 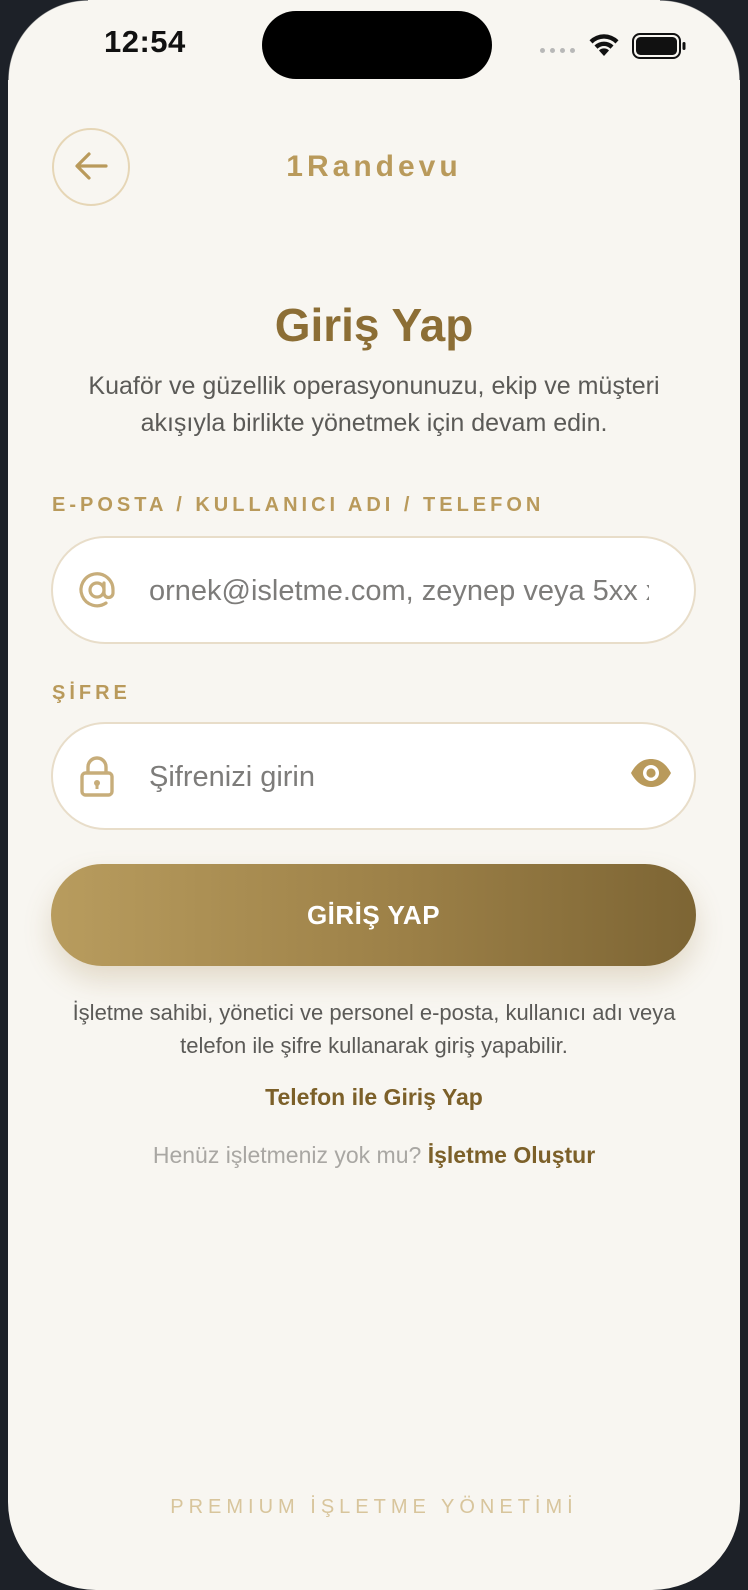 I want to click on identifier-input, so click(x=399, y=591).